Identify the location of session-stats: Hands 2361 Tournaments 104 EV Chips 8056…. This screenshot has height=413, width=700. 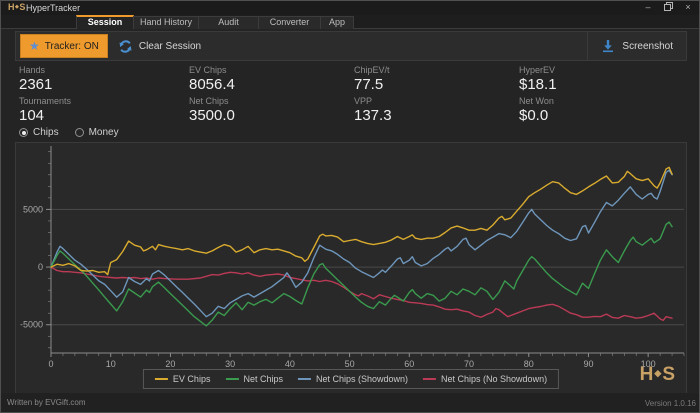
(352, 96).